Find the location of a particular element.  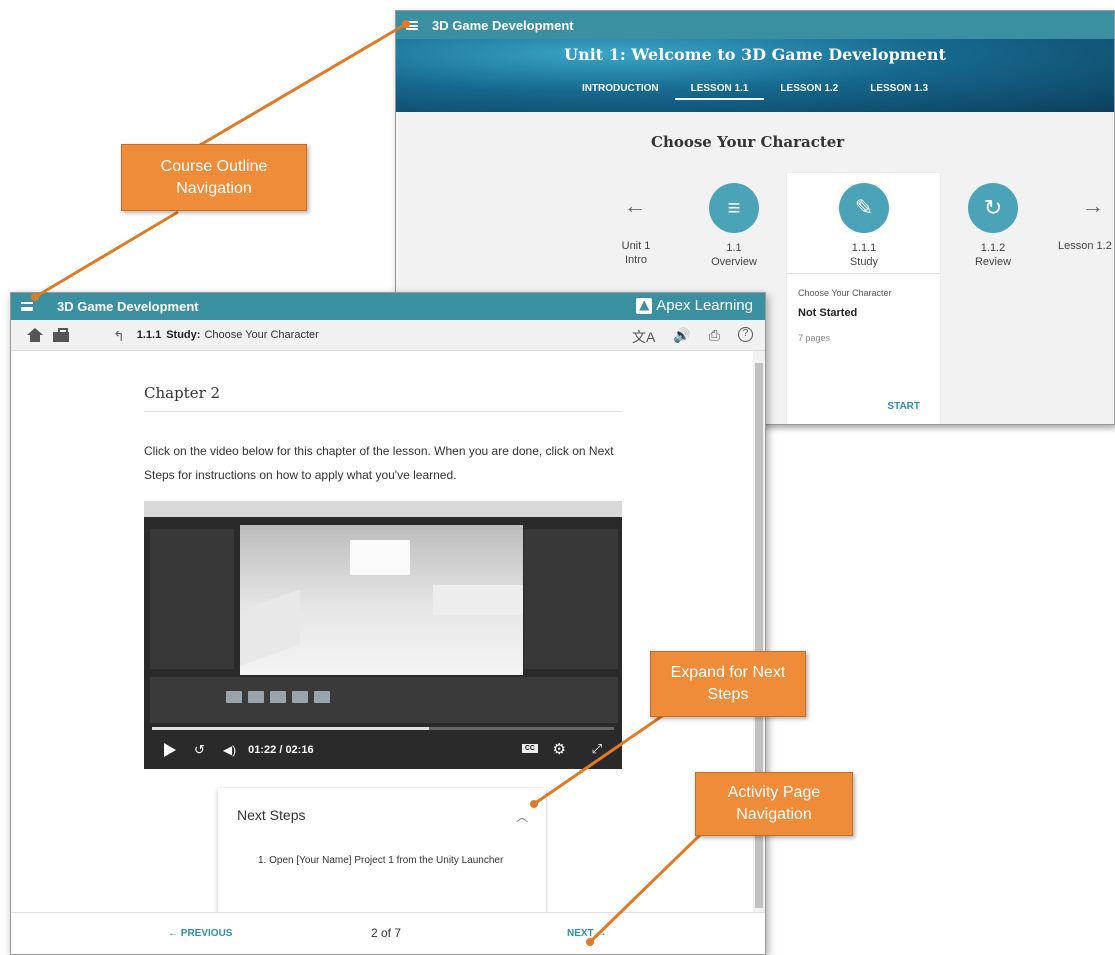

brand: Apex Learning is located at coordinates (694, 305).